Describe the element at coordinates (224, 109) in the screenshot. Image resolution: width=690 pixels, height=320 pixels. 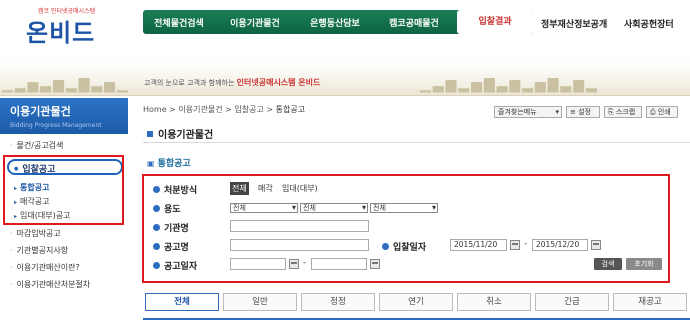
I see `breadcrumb: Home > 이용기관물건 > 입찰공고 > 통합공고` at that location.